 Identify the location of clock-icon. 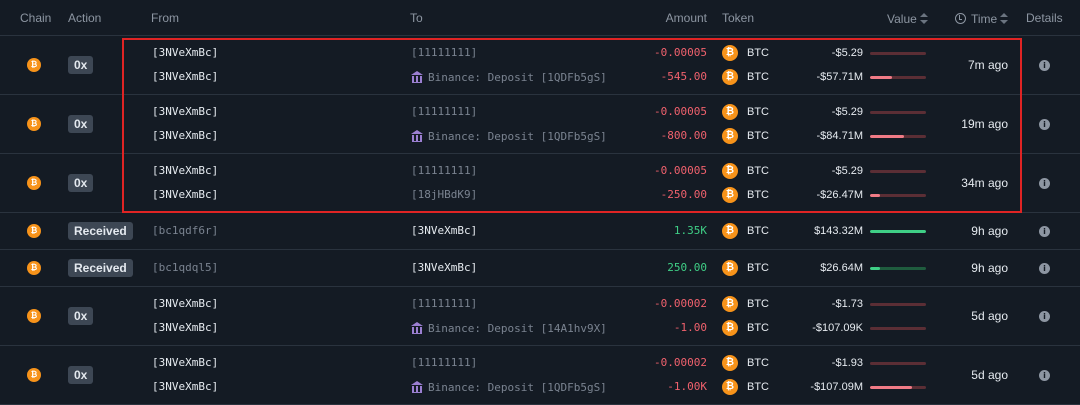
(960, 18).